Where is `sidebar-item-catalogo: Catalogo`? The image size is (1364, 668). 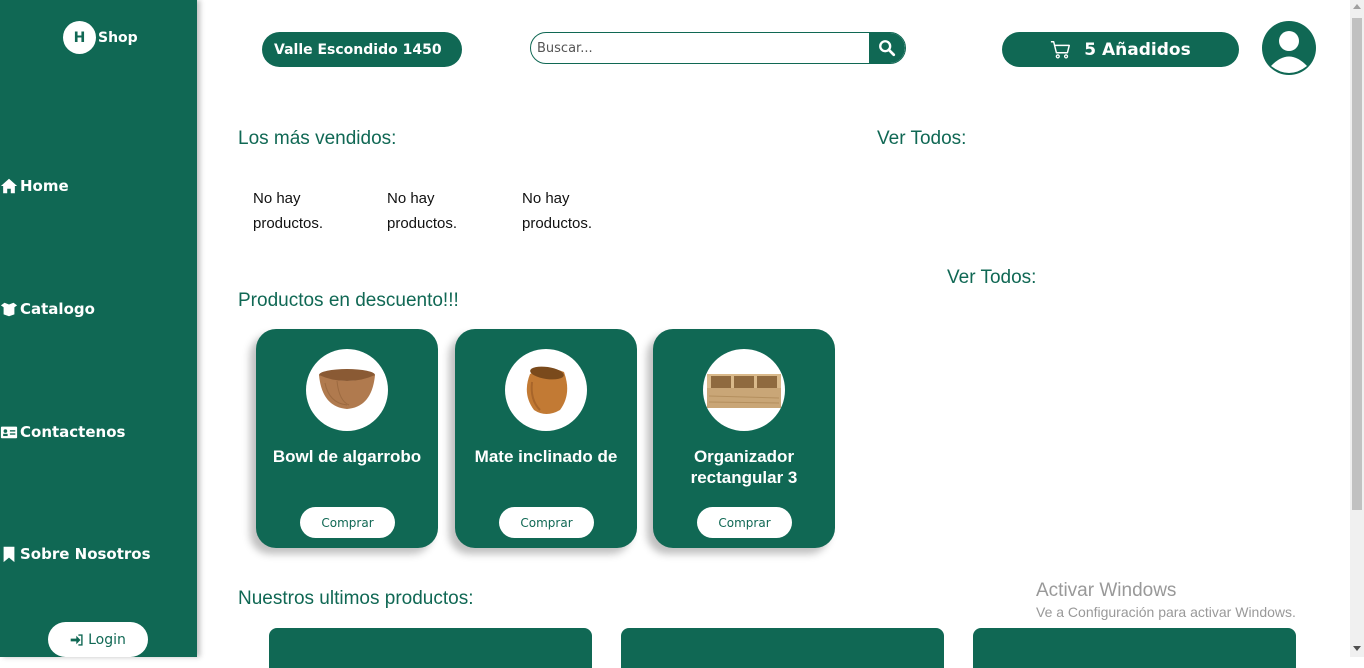
sidebar-item-catalogo: Catalogo is located at coordinates (47, 309).